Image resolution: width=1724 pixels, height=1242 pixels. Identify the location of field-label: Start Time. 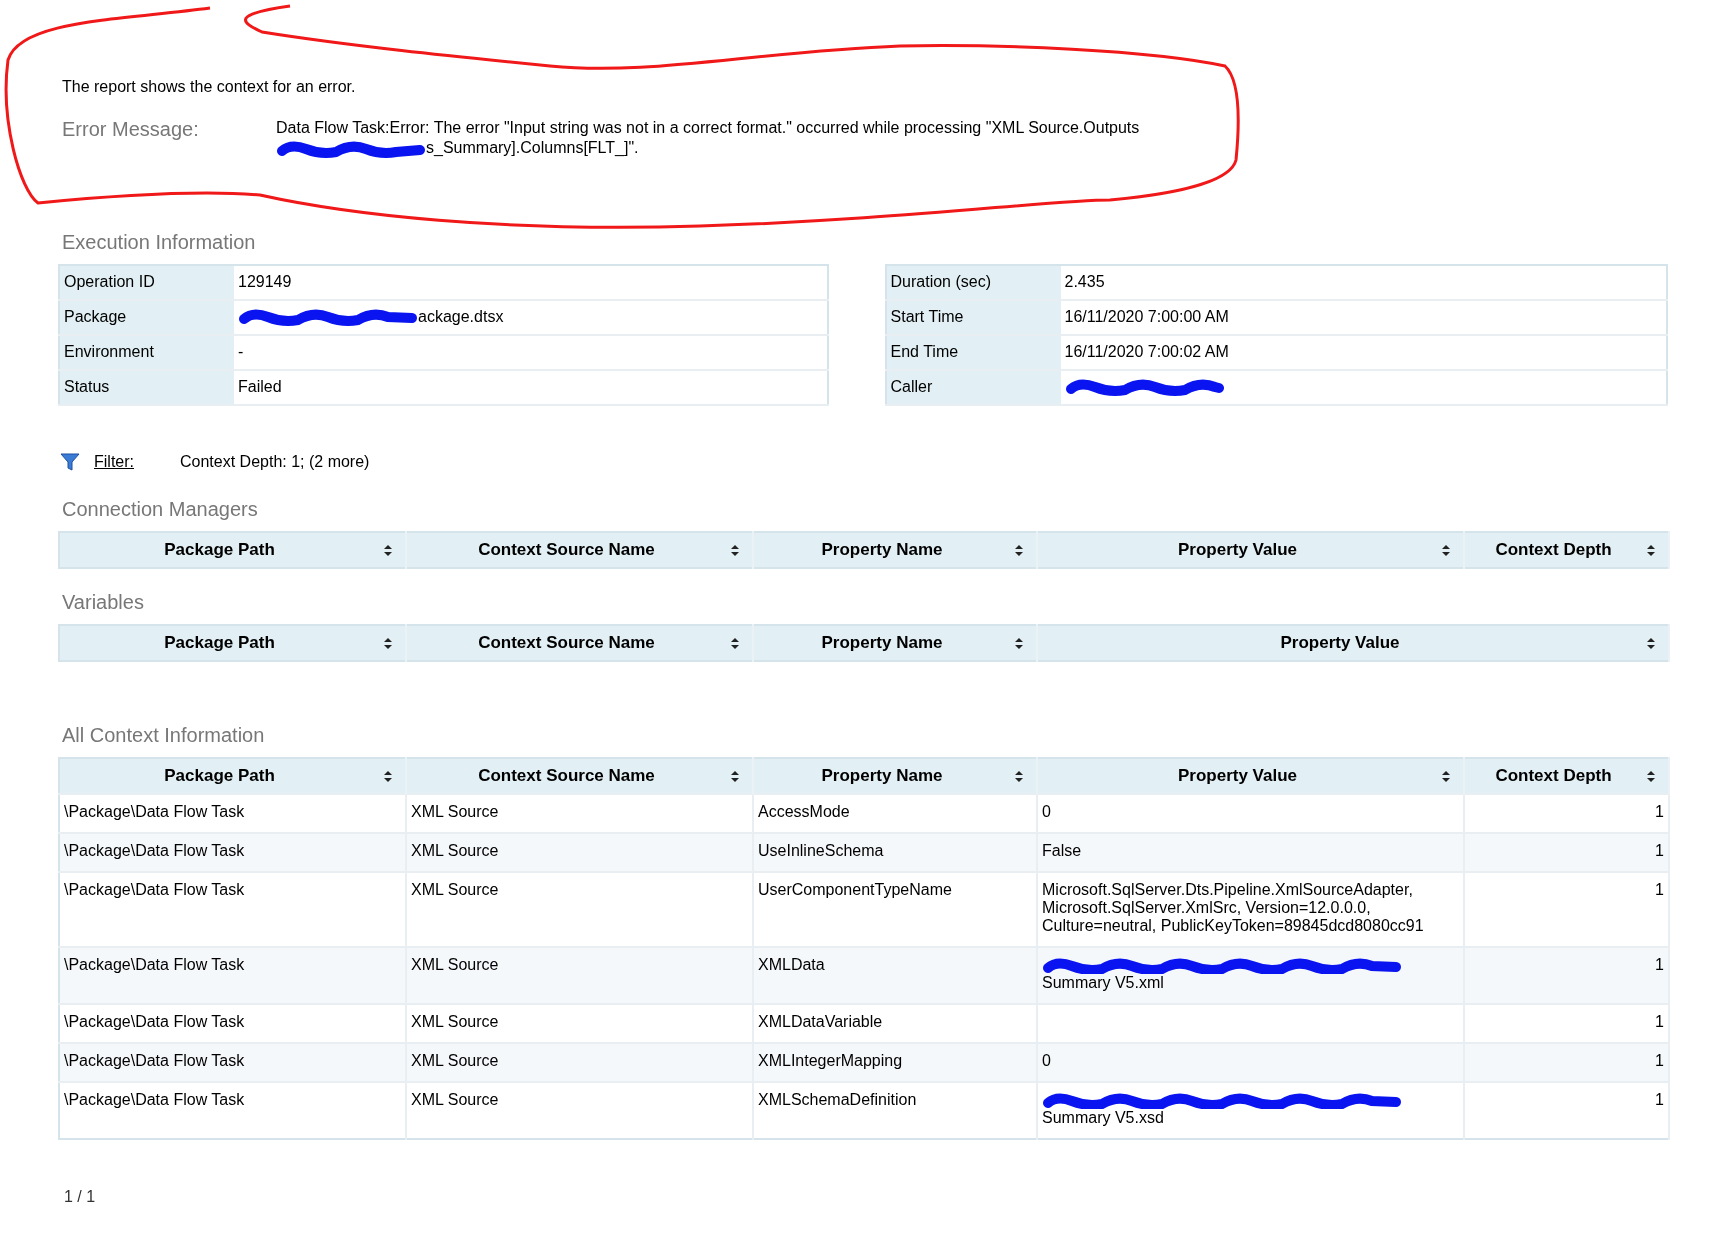
(973, 317).